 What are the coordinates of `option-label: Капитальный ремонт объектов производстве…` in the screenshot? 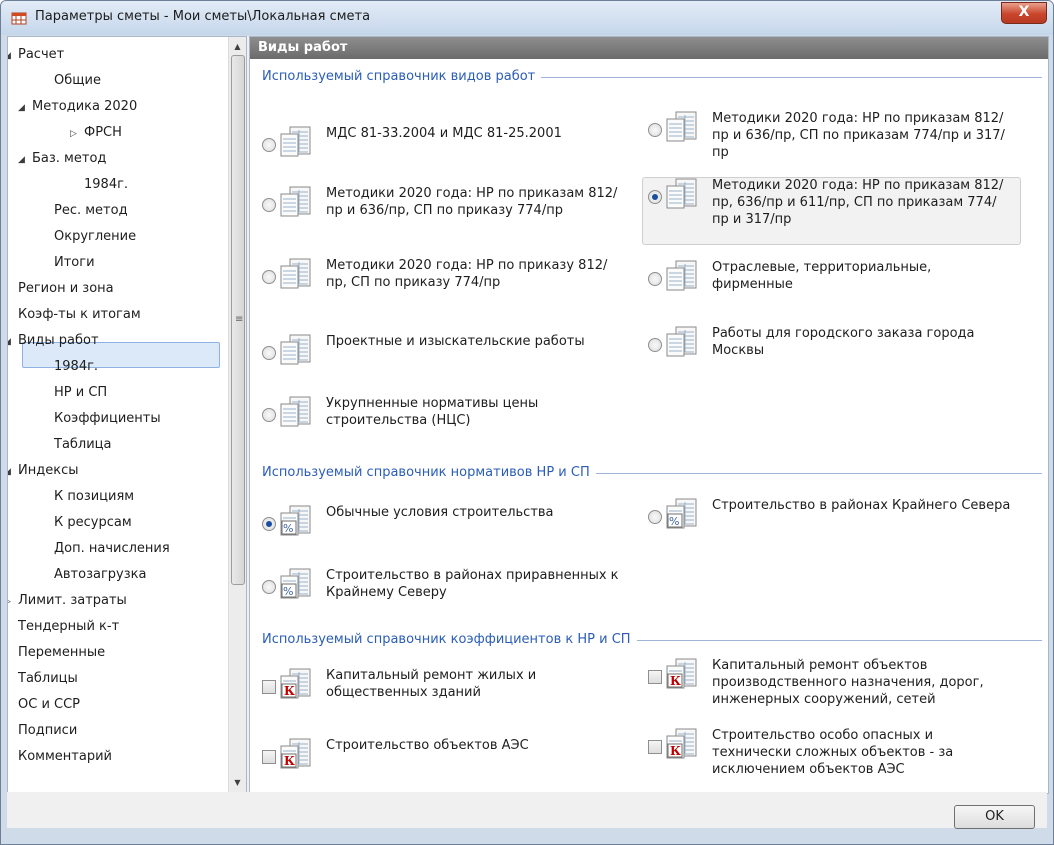 It's located at (848, 682).